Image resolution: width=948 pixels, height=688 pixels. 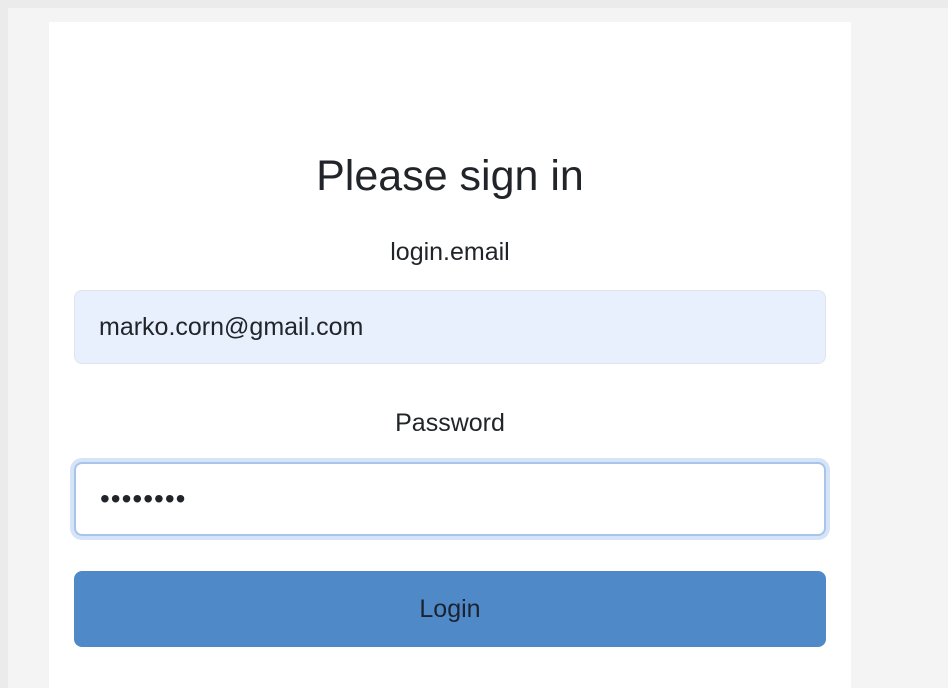 What do you see at coordinates (450, 423) in the screenshot?
I see `password-label: Password` at bounding box center [450, 423].